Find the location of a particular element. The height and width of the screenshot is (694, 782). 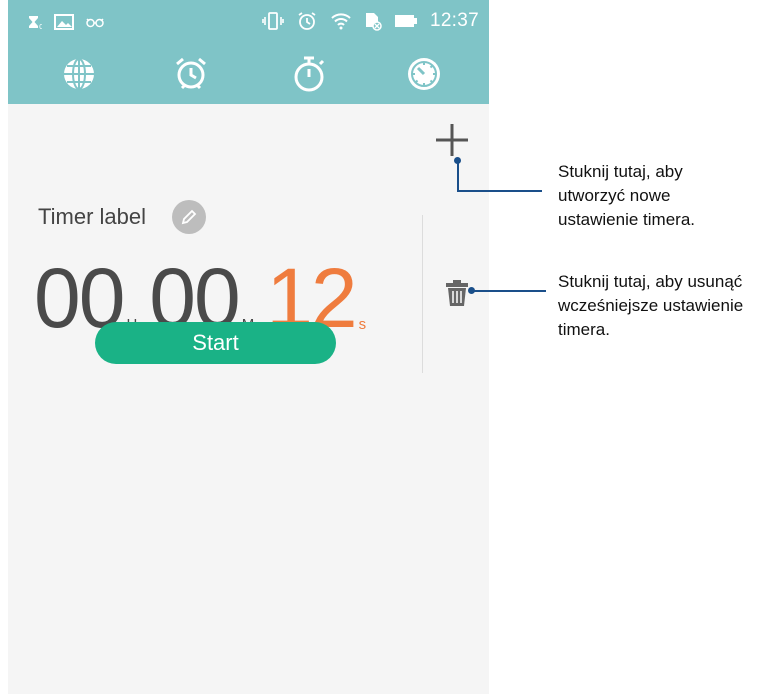

timer-label: Timer label is located at coordinates (92, 216).